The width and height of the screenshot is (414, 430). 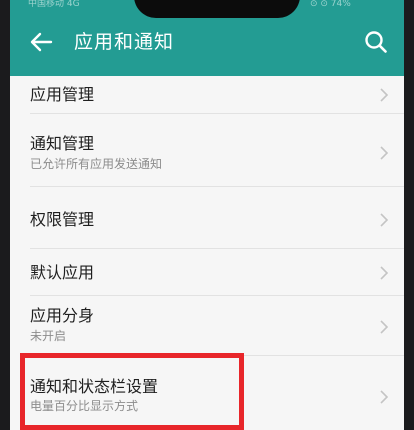 What do you see at coordinates (62, 315) in the screenshot?
I see `row-label: 应用分身` at bounding box center [62, 315].